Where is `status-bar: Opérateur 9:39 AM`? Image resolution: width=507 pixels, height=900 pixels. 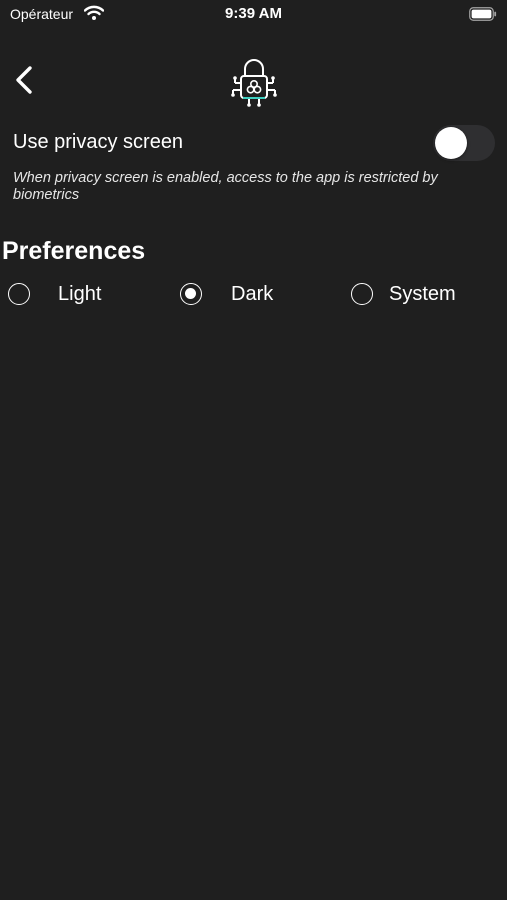
status-bar: Opérateur 9:39 AM is located at coordinates (253, 14).